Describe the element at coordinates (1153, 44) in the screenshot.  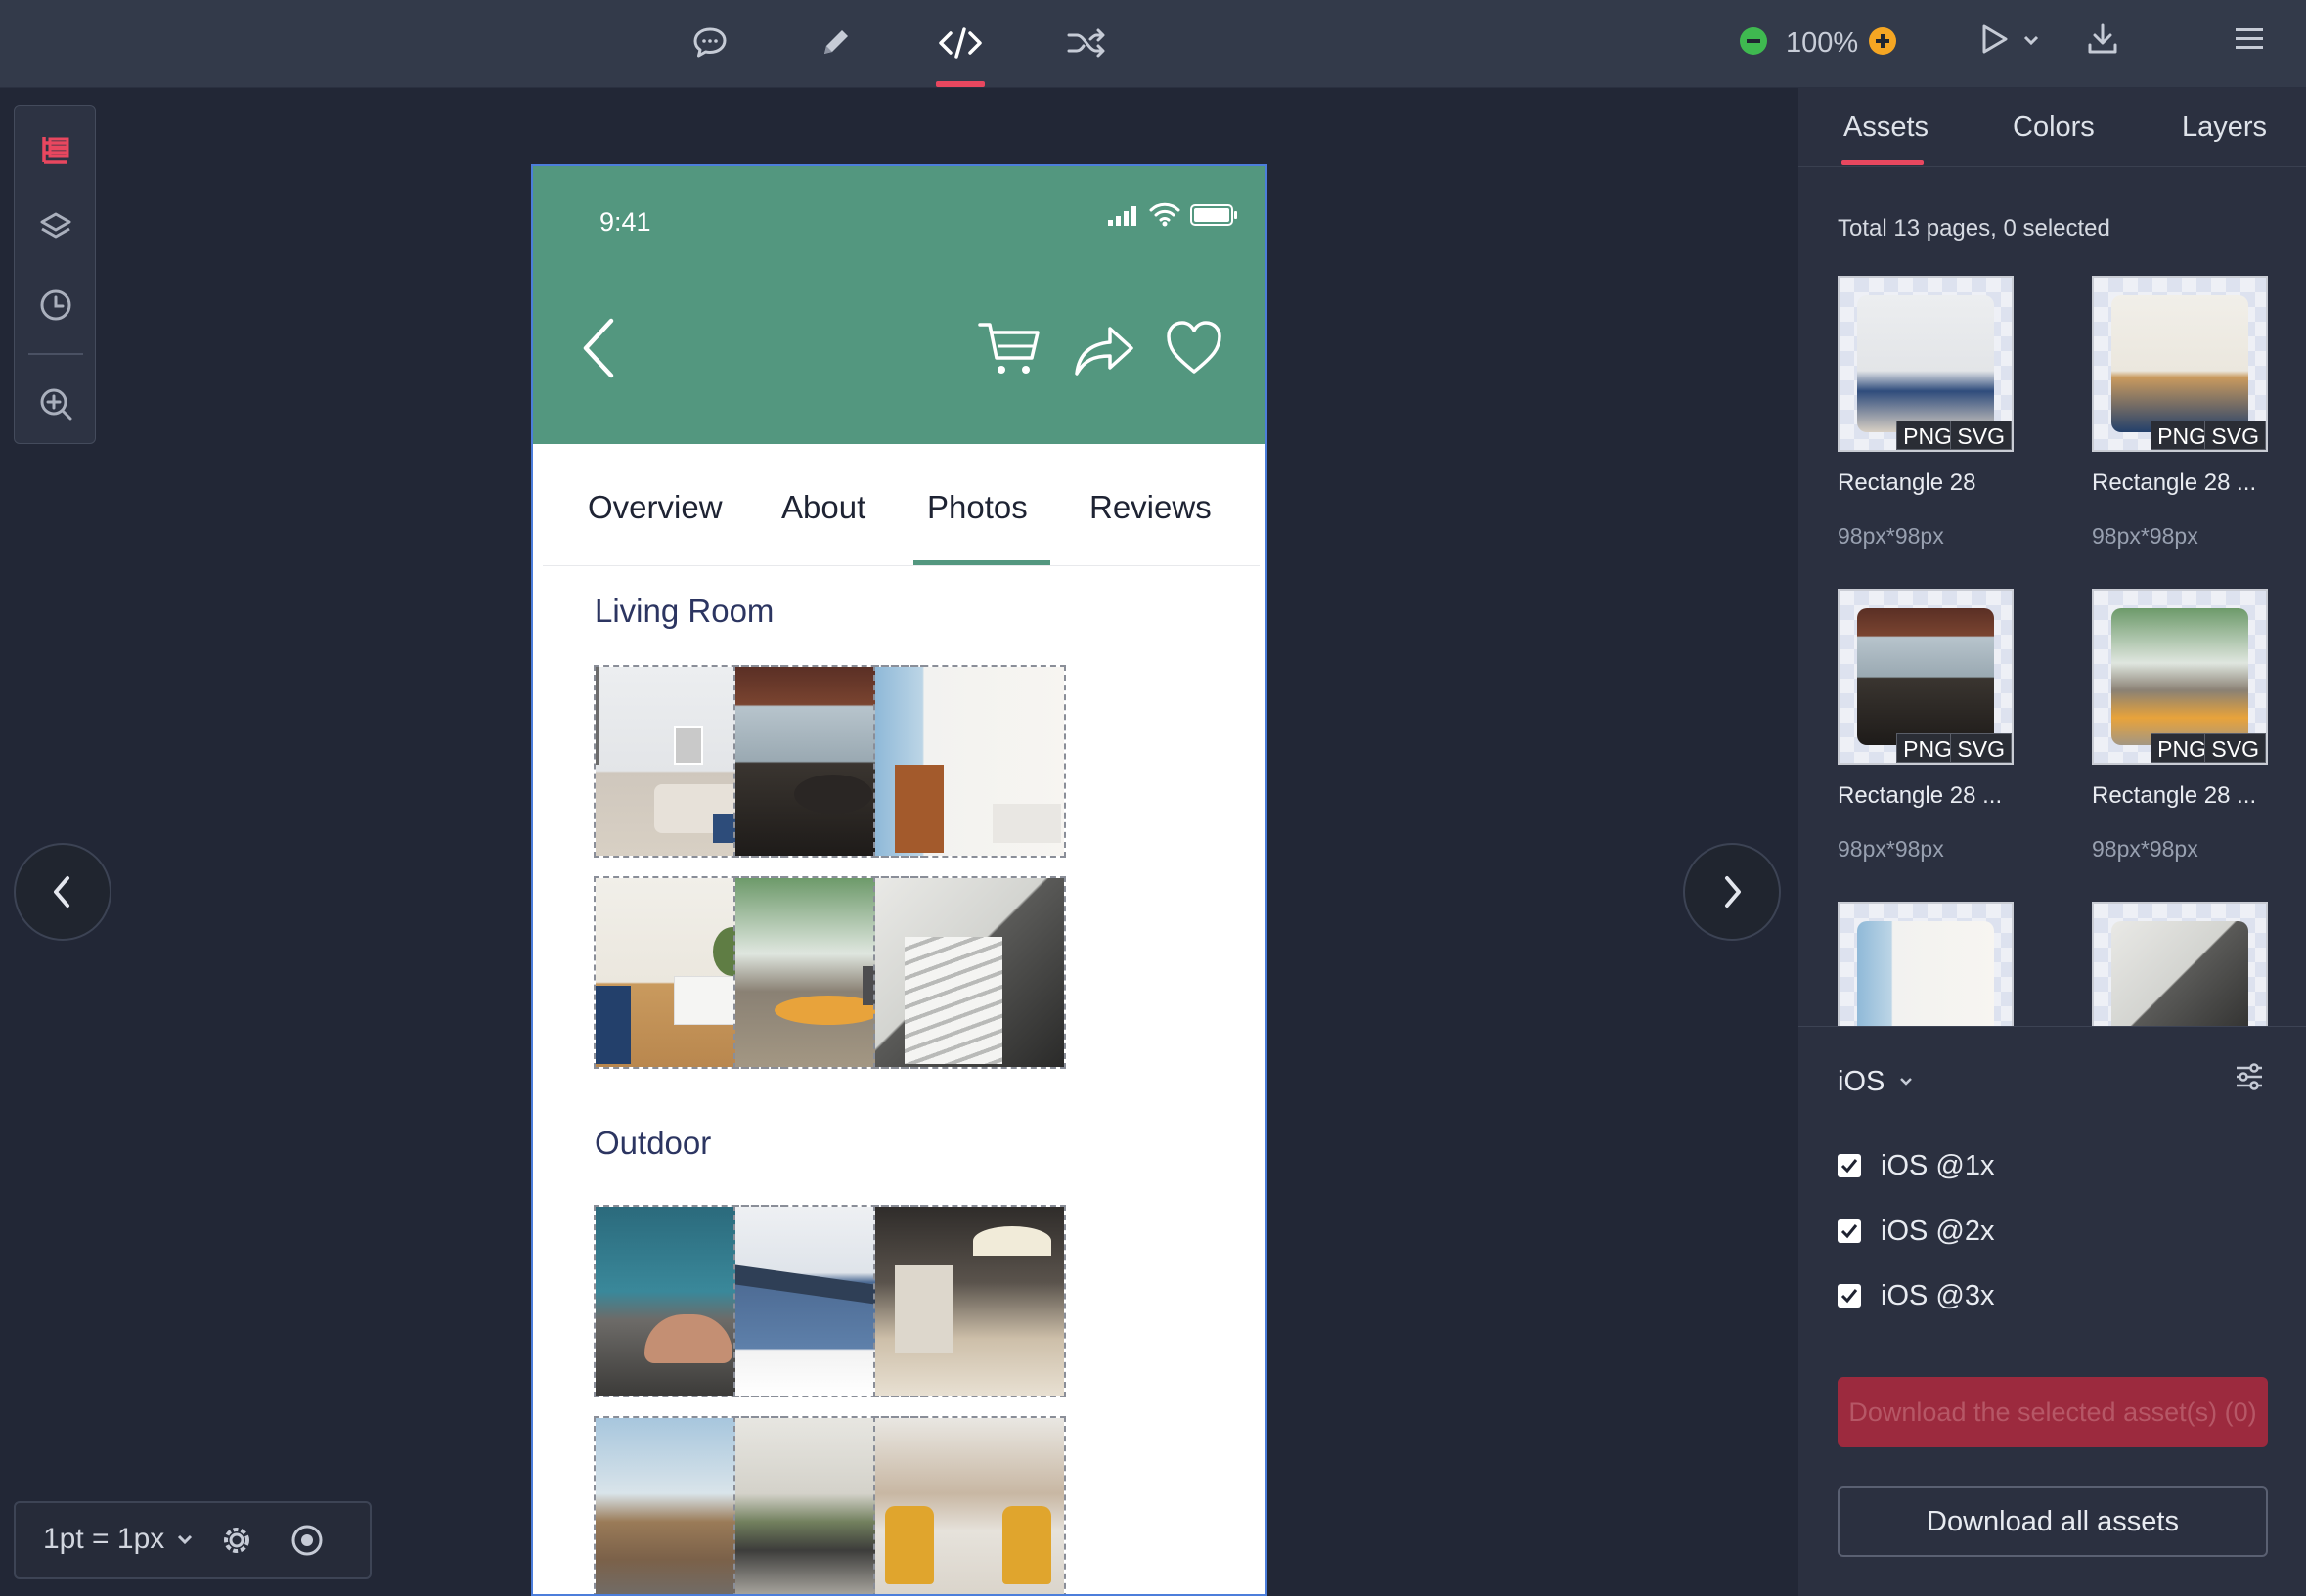
I see `top-toolbar: 100%` at that location.